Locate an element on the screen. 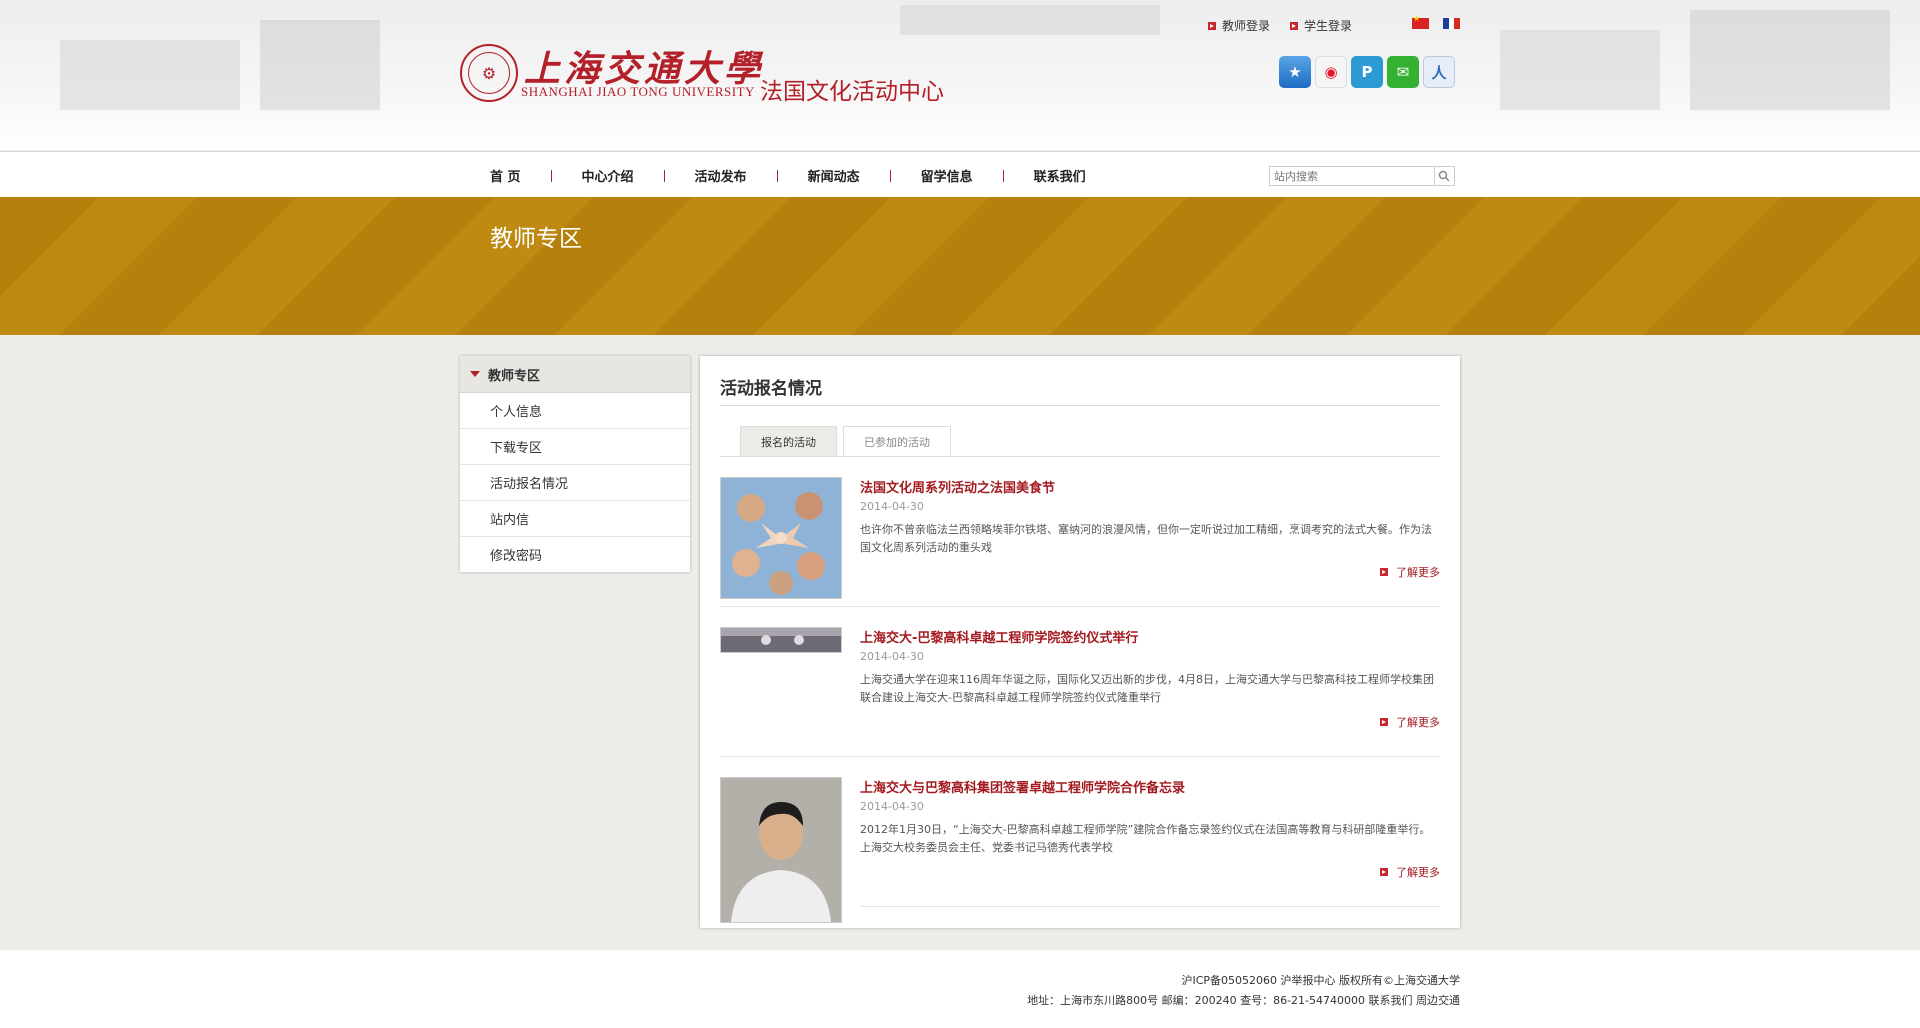  wechat-icon: ✉ is located at coordinates (1403, 72).